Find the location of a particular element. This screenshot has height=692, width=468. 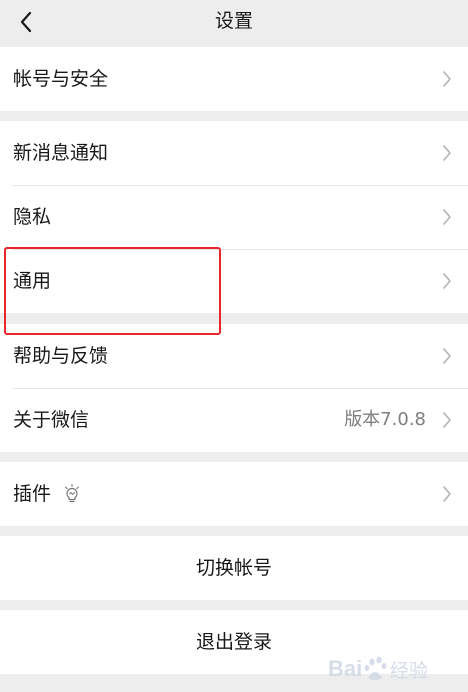

page-title: 设置 is located at coordinates (233, 21).